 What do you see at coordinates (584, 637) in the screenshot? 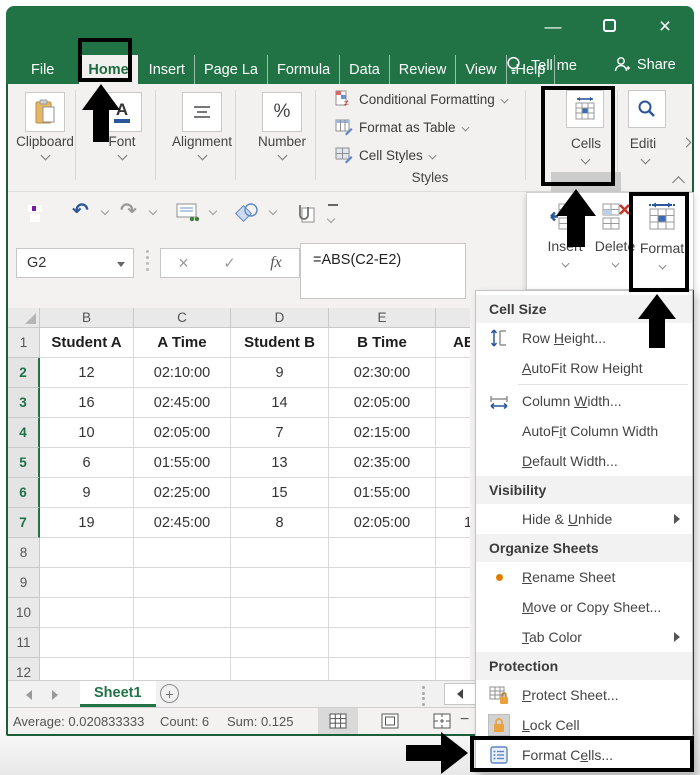
I see `menu-item-tab-color: Tab Color` at bounding box center [584, 637].